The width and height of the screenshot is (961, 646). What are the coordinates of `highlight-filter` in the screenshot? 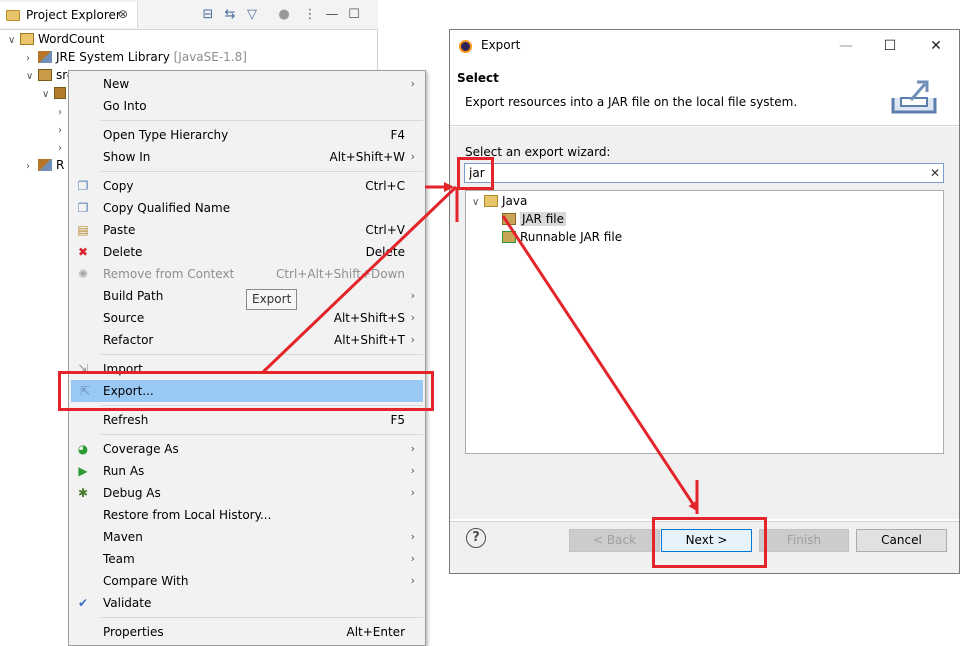 It's located at (475, 173).